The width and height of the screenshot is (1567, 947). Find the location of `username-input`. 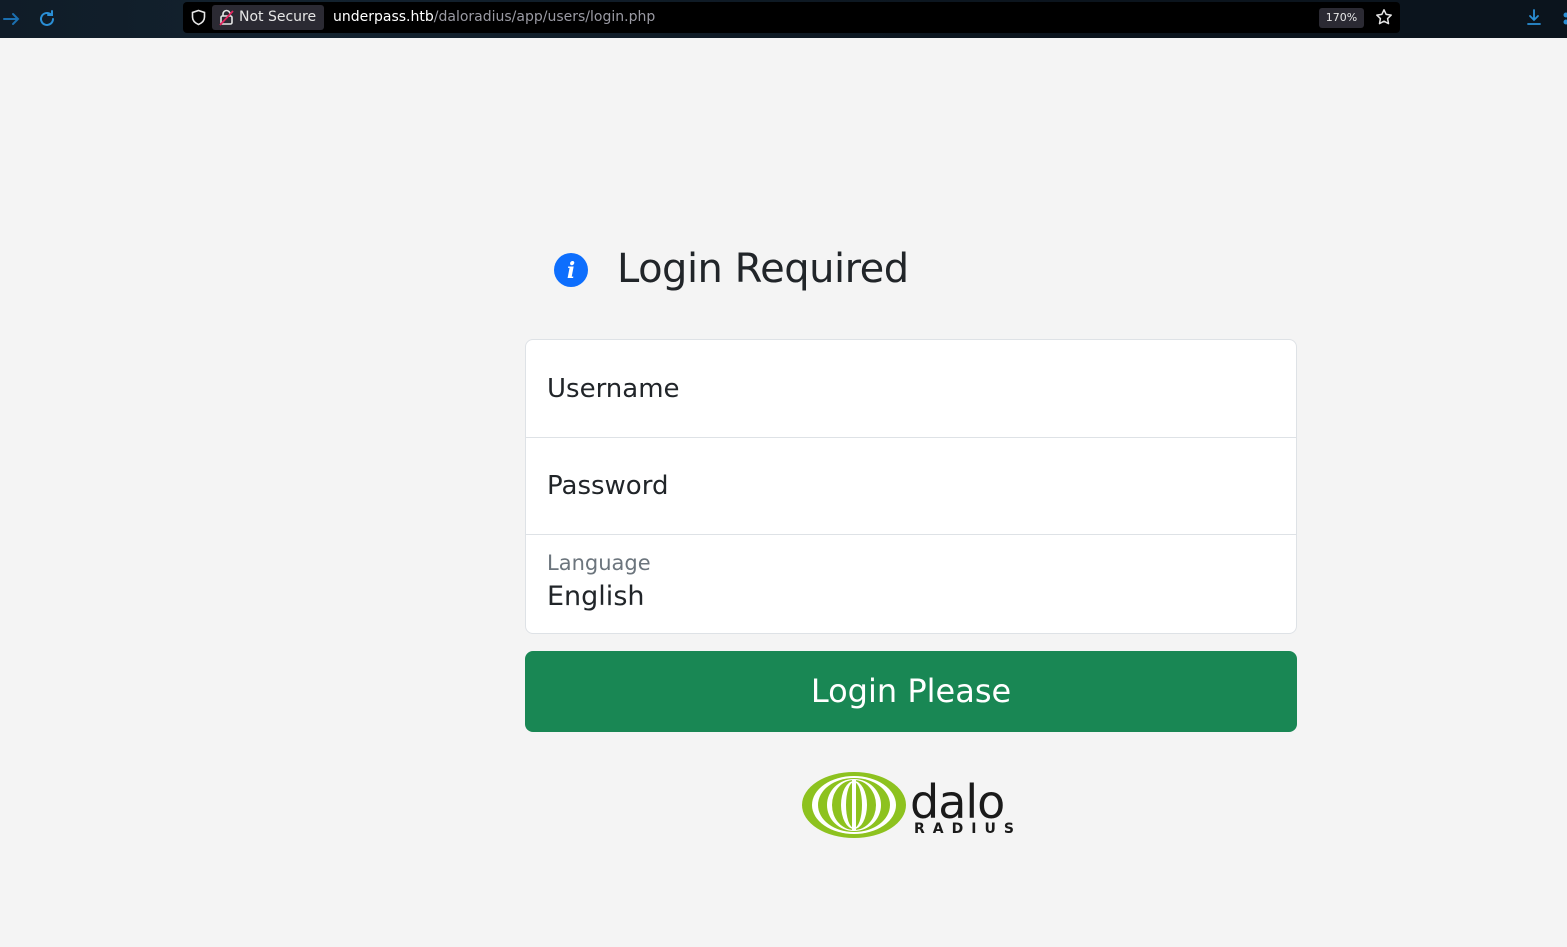

username-input is located at coordinates (911, 388).